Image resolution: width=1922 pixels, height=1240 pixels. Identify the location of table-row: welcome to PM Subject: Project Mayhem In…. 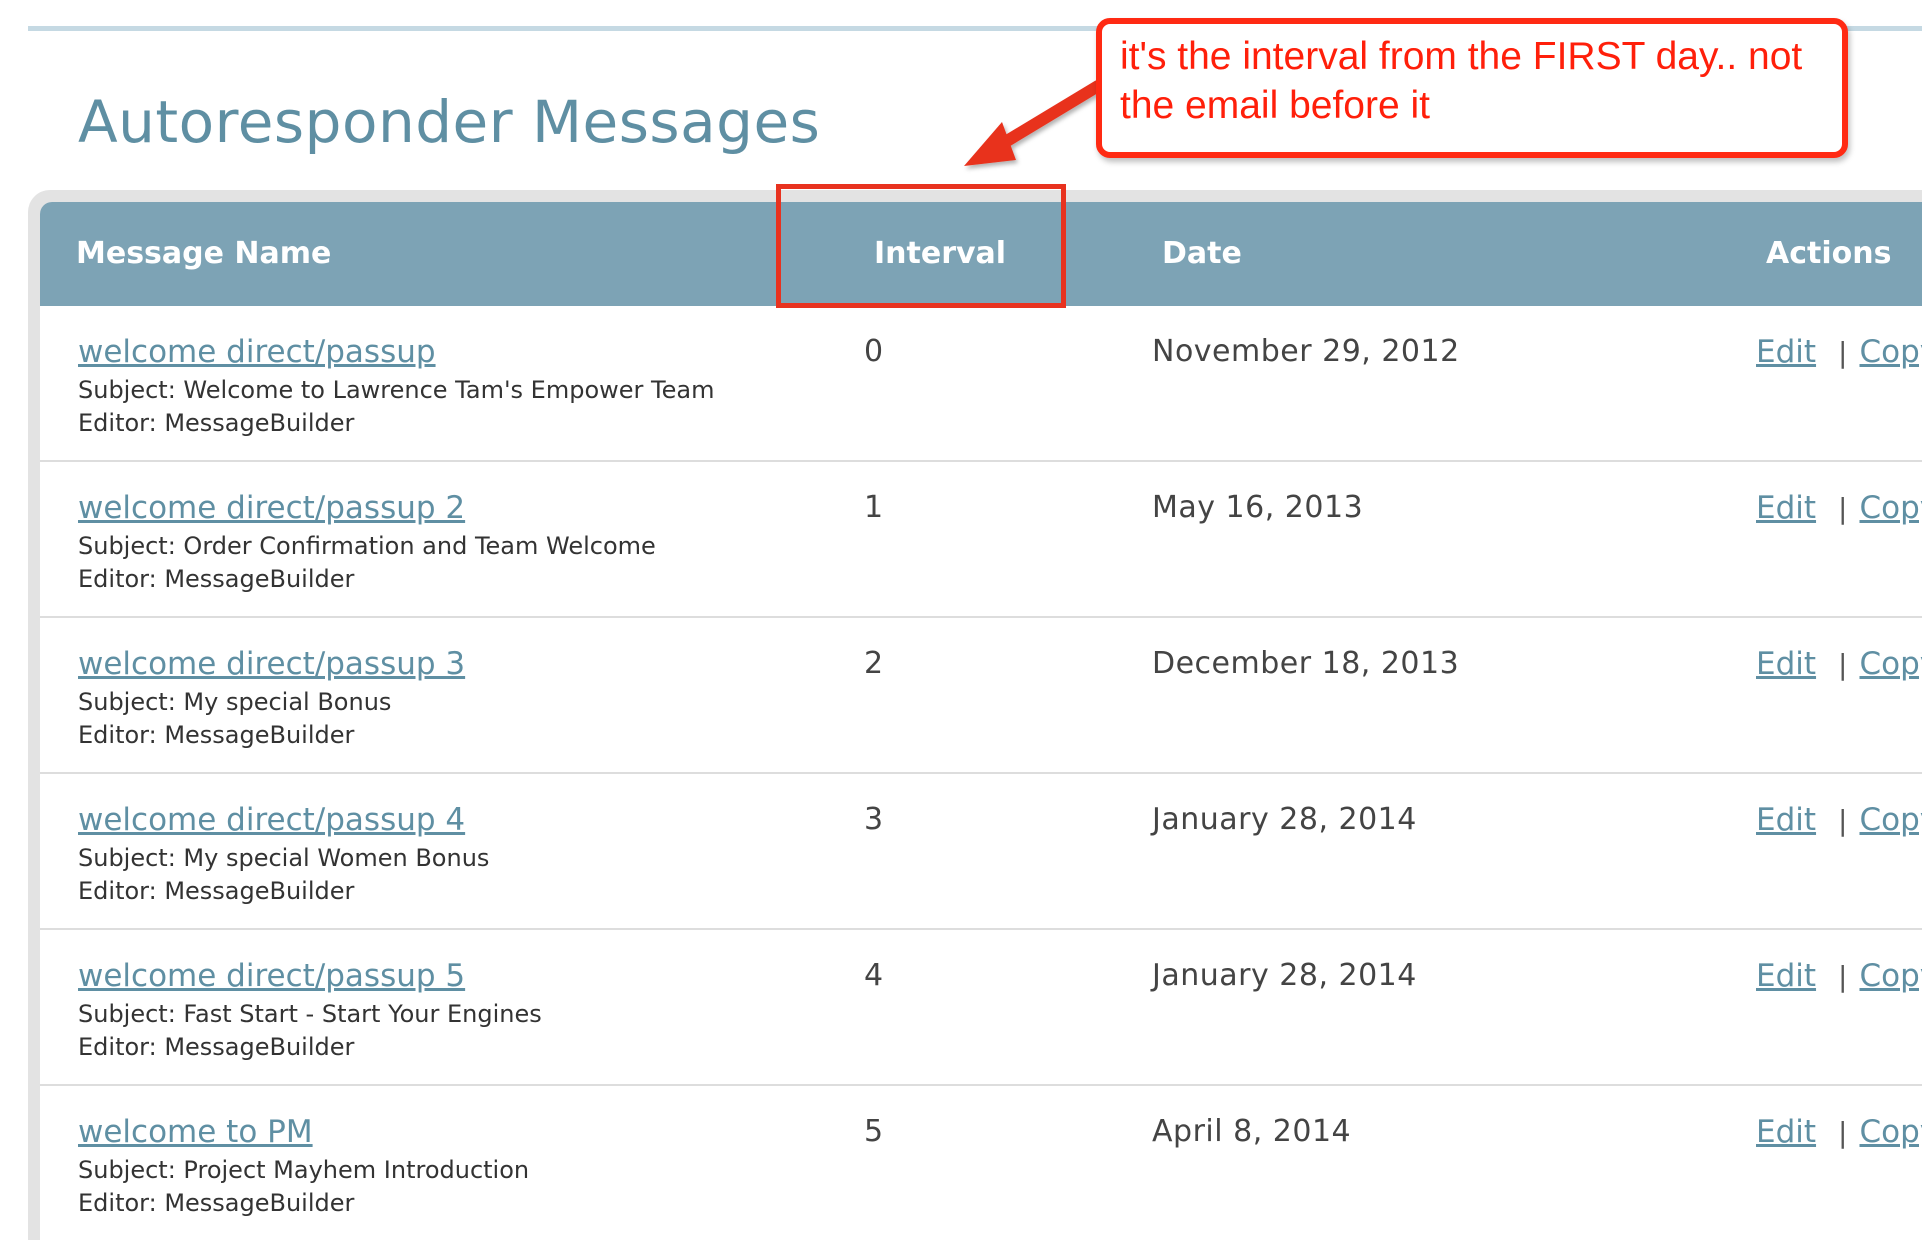
(981, 1163).